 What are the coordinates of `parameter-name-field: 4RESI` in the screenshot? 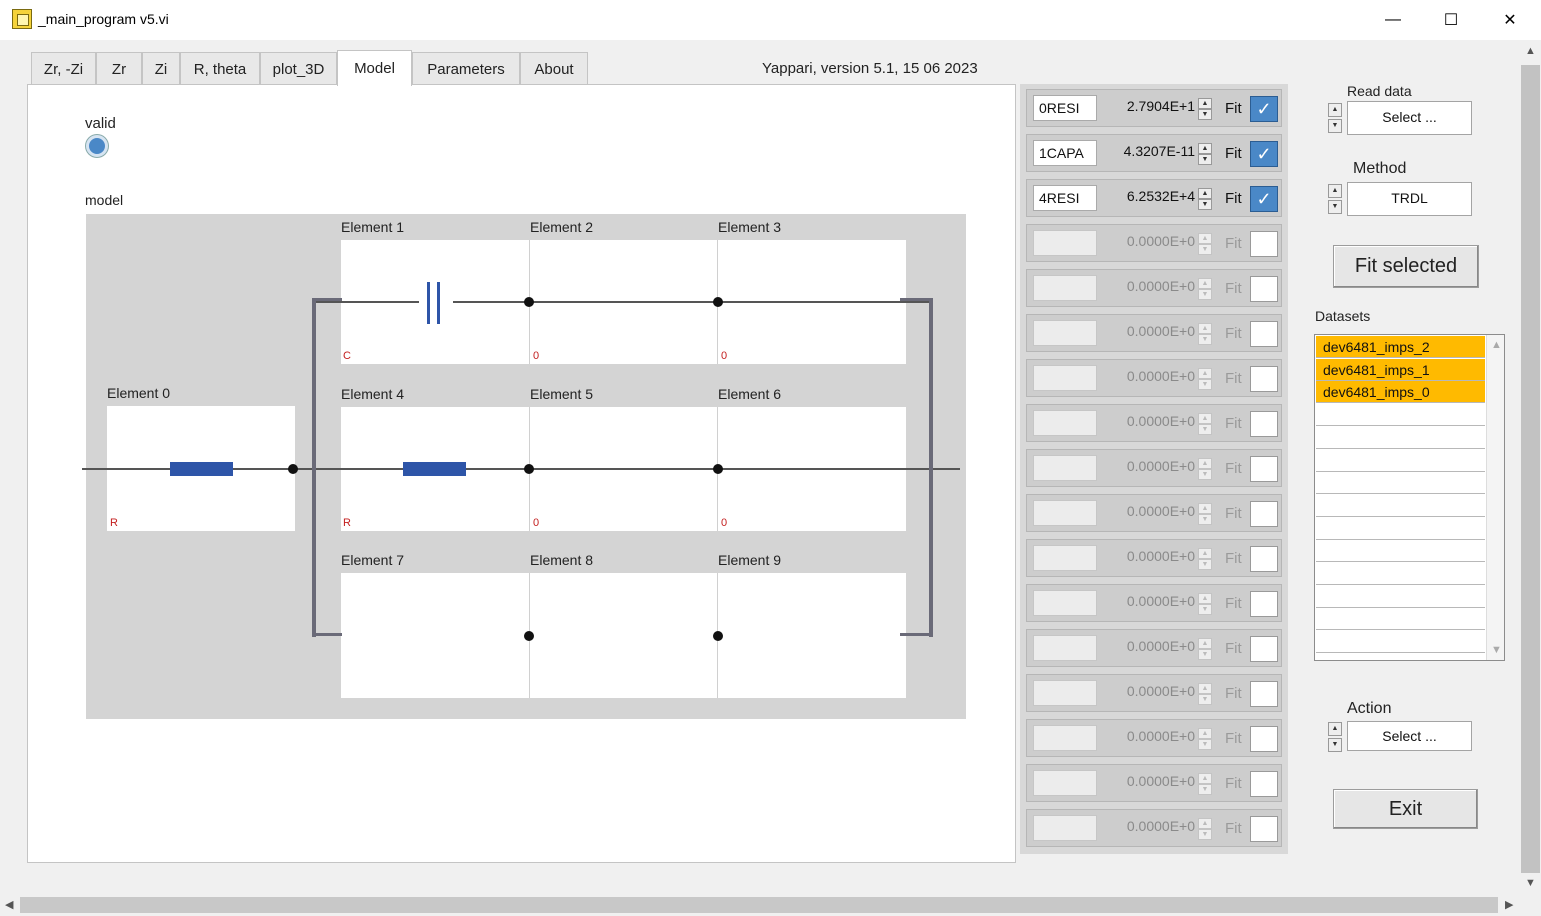 It's located at (1065, 198).